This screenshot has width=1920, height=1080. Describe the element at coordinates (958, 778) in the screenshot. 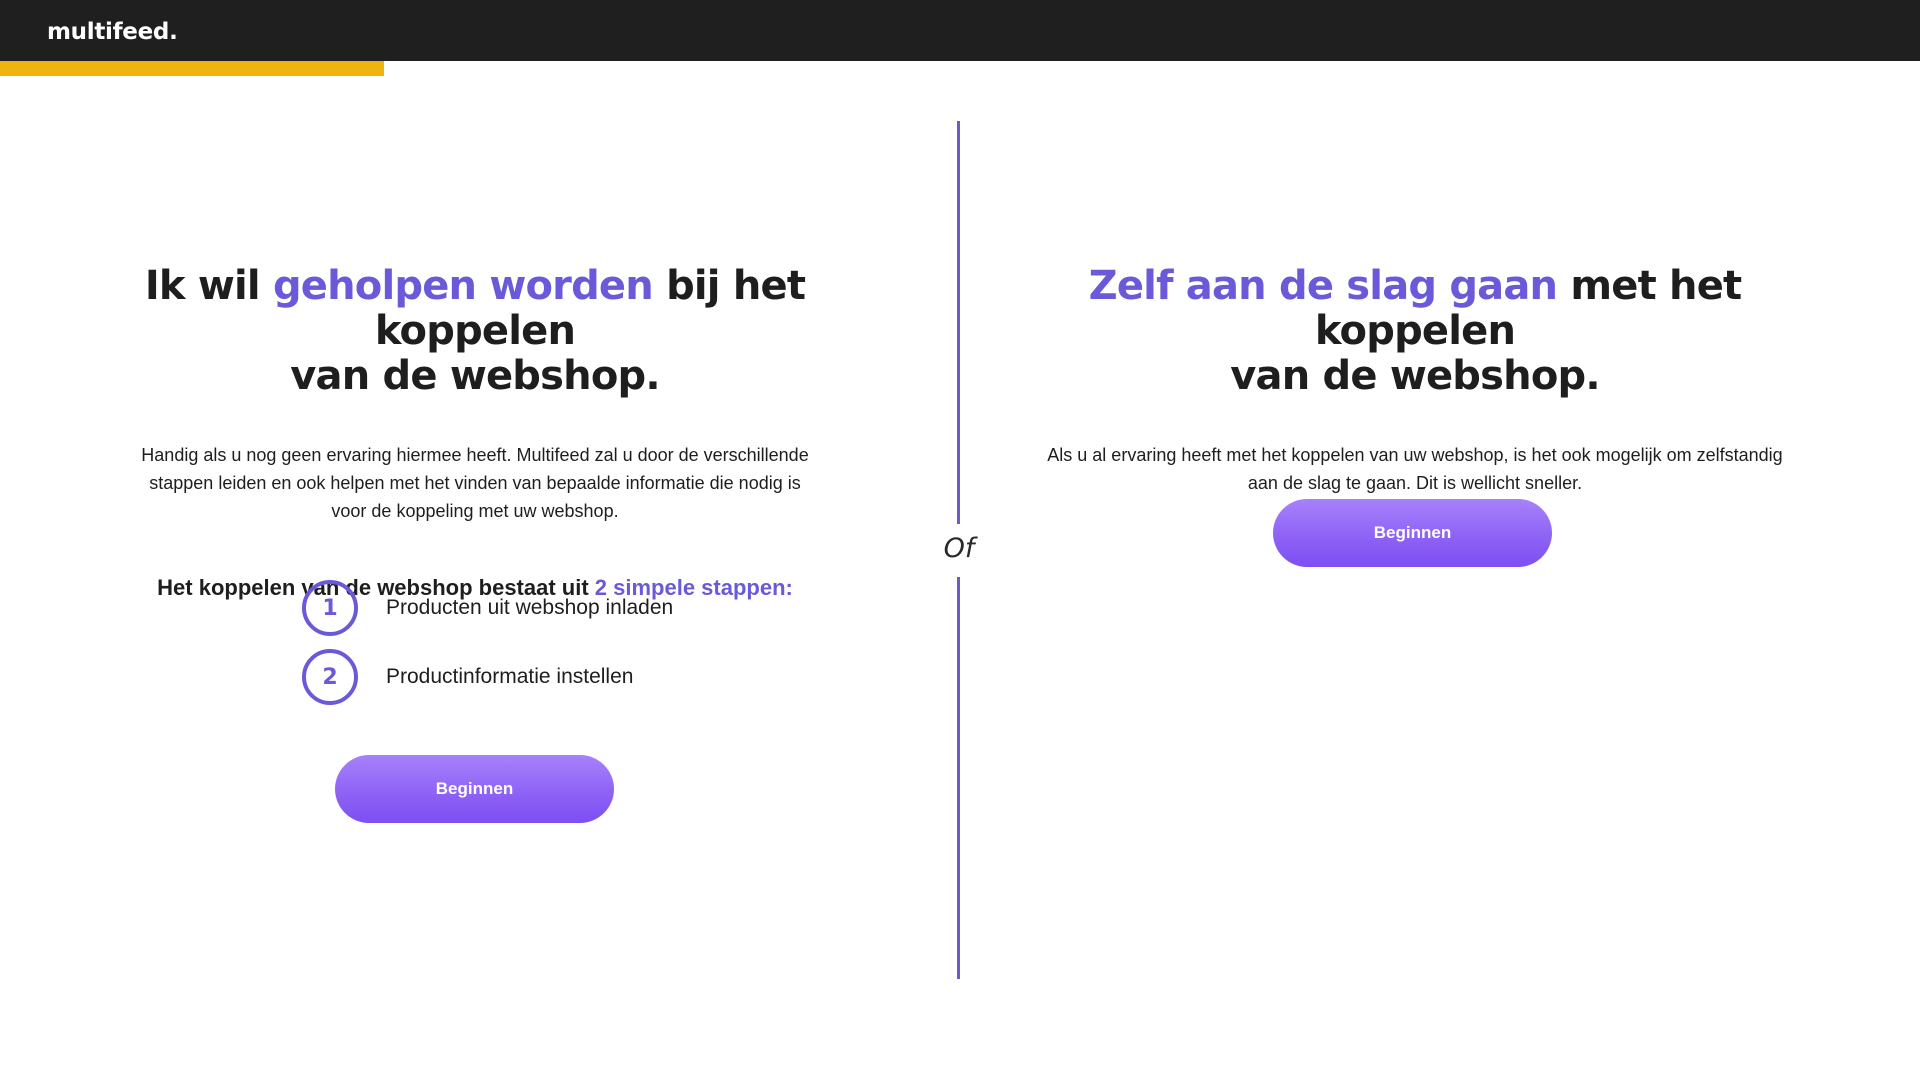

I see `divider-line-bottom` at that location.